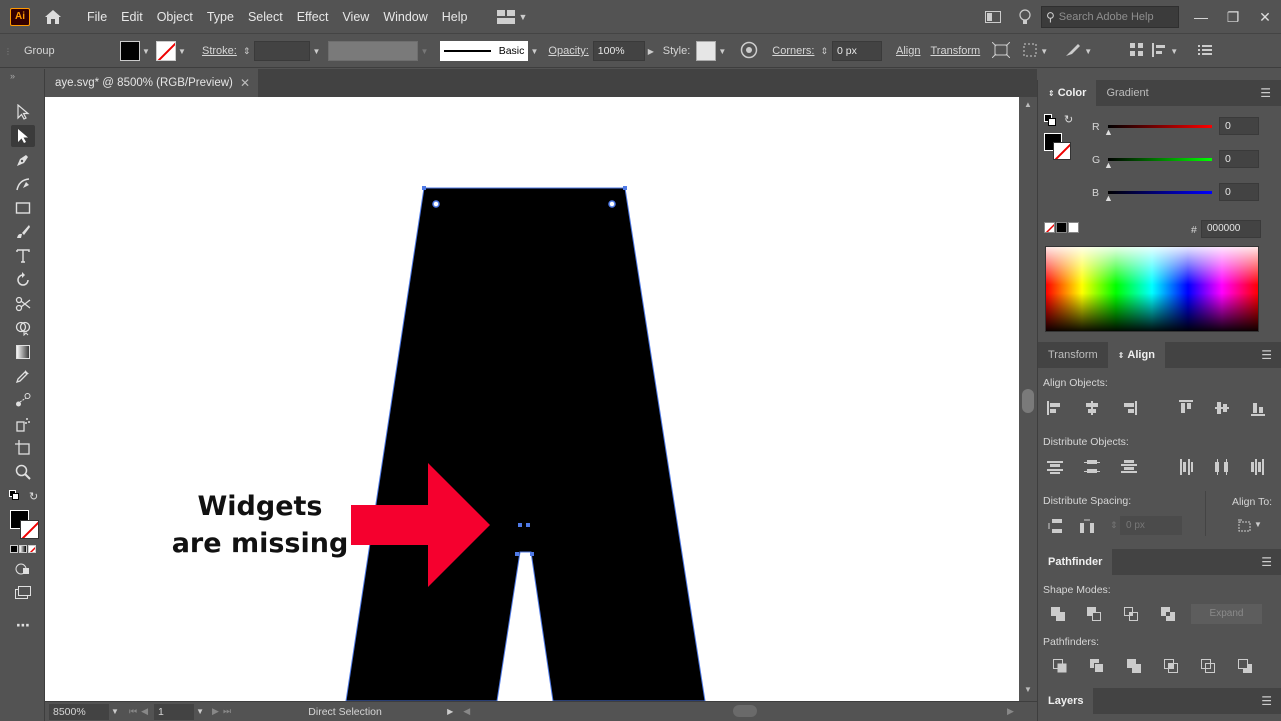  I want to click on align-right-icon, so click(1129, 408).